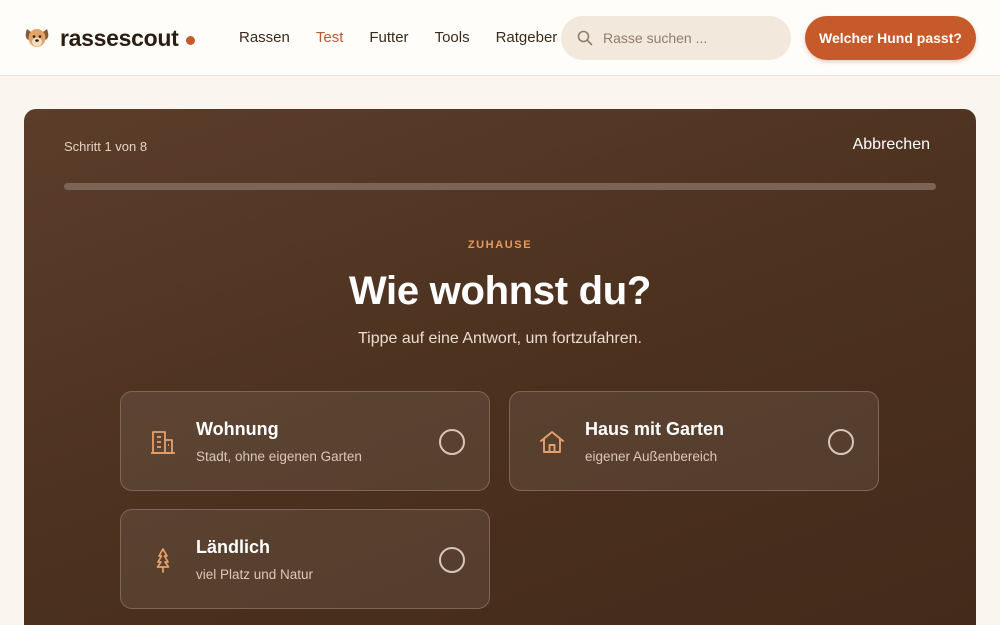 This screenshot has height=625, width=1000. What do you see at coordinates (500, 186) in the screenshot?
I see `progress-bar` at bounding box center [500, 186].